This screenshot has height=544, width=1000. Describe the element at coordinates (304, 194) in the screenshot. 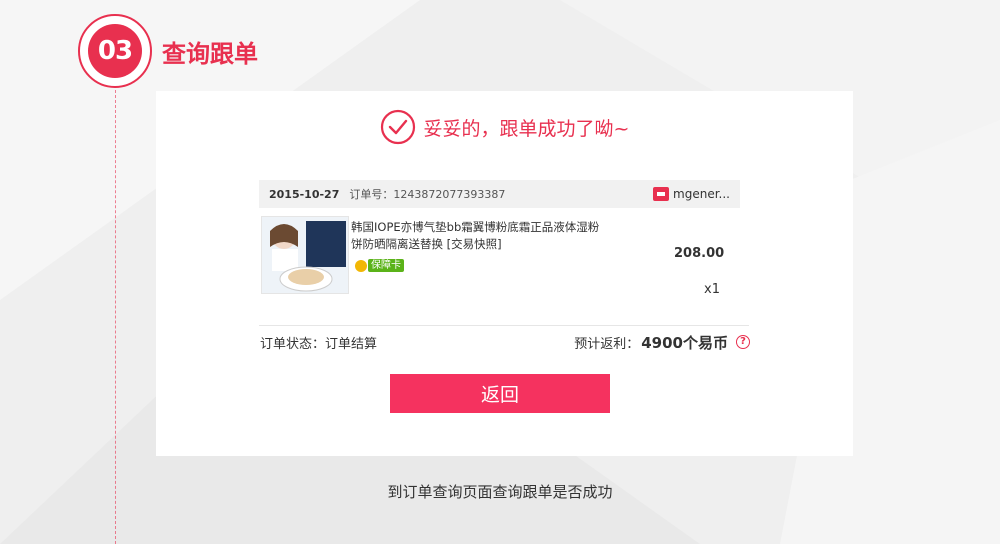

I see `order-date: 2015-10-27` at that location.